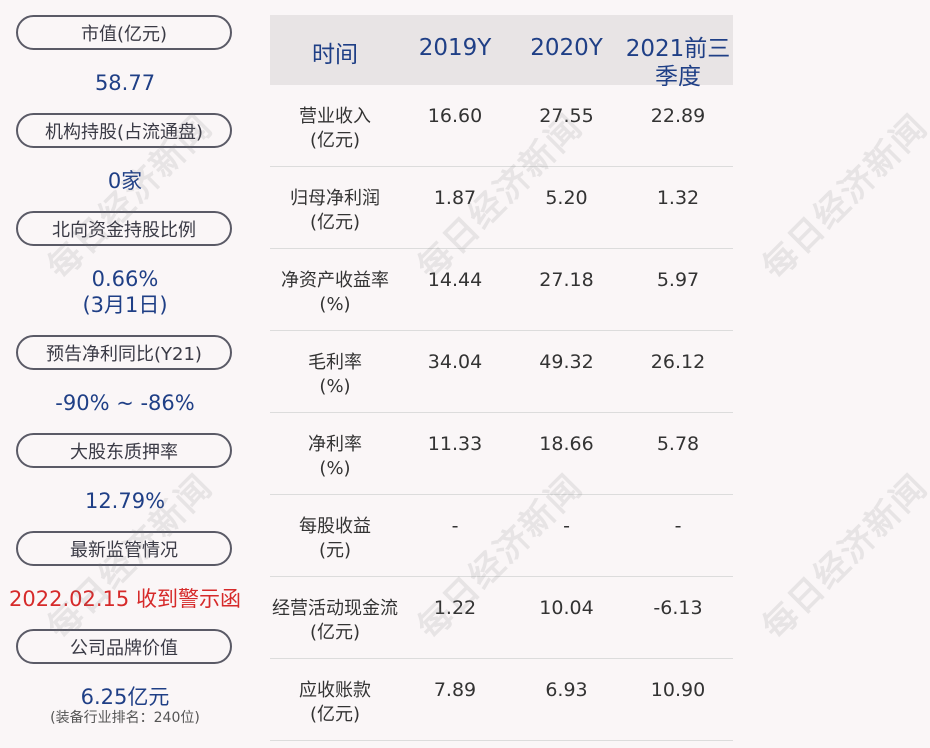  What do you see at coordinates (501, 372) in the screenshot?
I see `table-row: 毛利率 (%) 34.04 49.32 26.12` at bounding box center [501, 372].